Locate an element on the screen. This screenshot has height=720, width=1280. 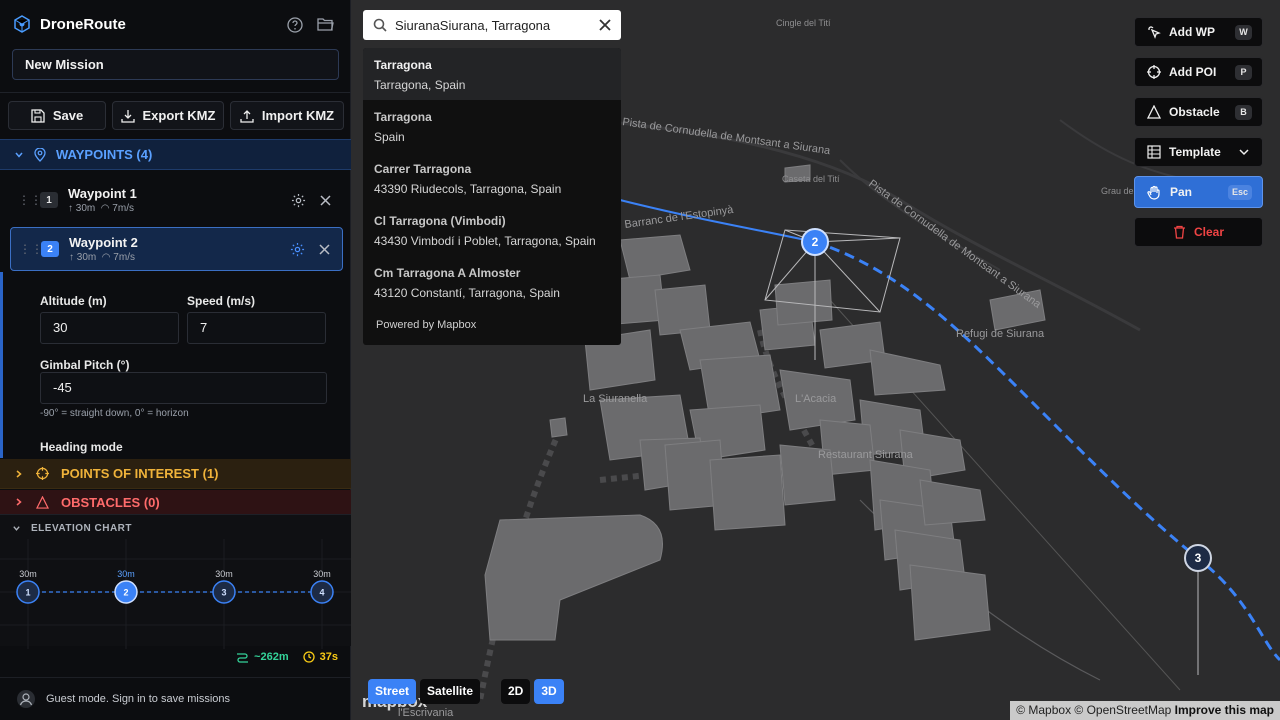
obstacle-label: Obstacle is located at coordinates (1194, 112).